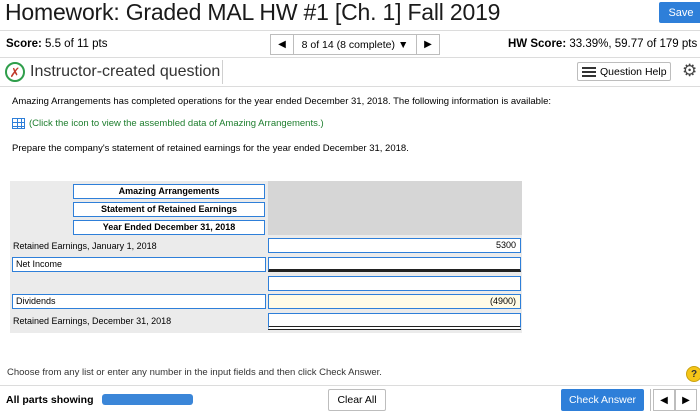 This screenshot has width=700, height=416. Describe the element at coordinates (357, 400) in the screenshot. I see `clear-all-button: Clear All` at that location.